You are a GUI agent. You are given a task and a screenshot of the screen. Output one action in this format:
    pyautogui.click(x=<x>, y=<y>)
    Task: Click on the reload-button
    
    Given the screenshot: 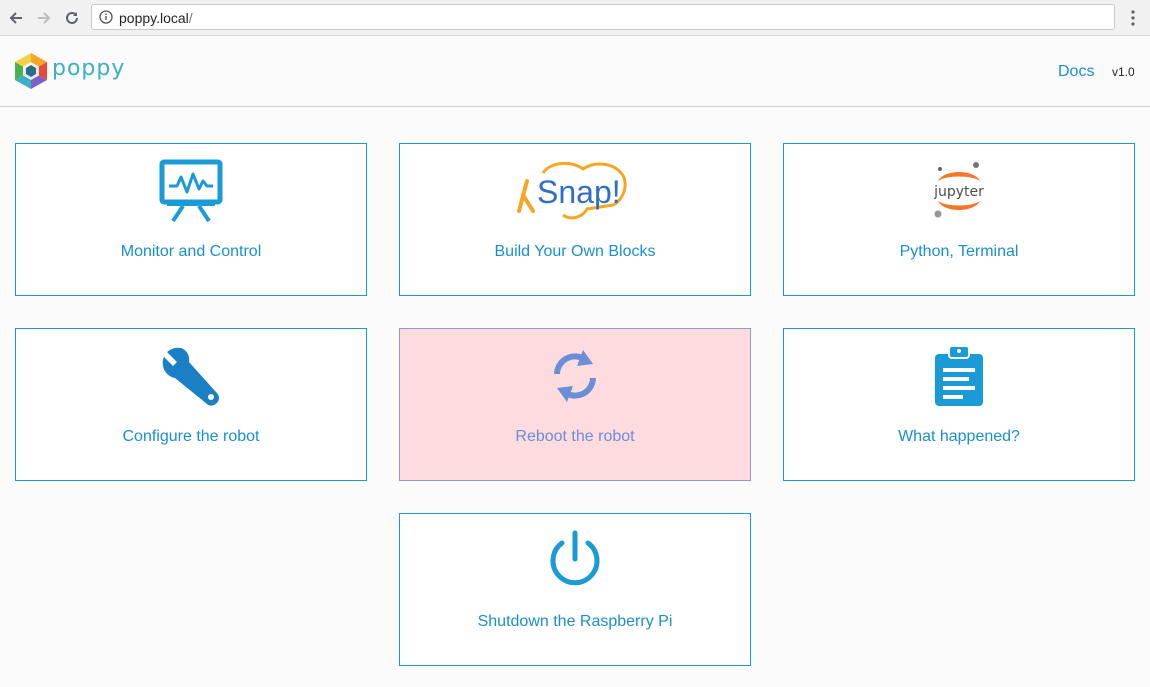 What is the action you would take?
    pyautogui.click(x=72, y=18)
    